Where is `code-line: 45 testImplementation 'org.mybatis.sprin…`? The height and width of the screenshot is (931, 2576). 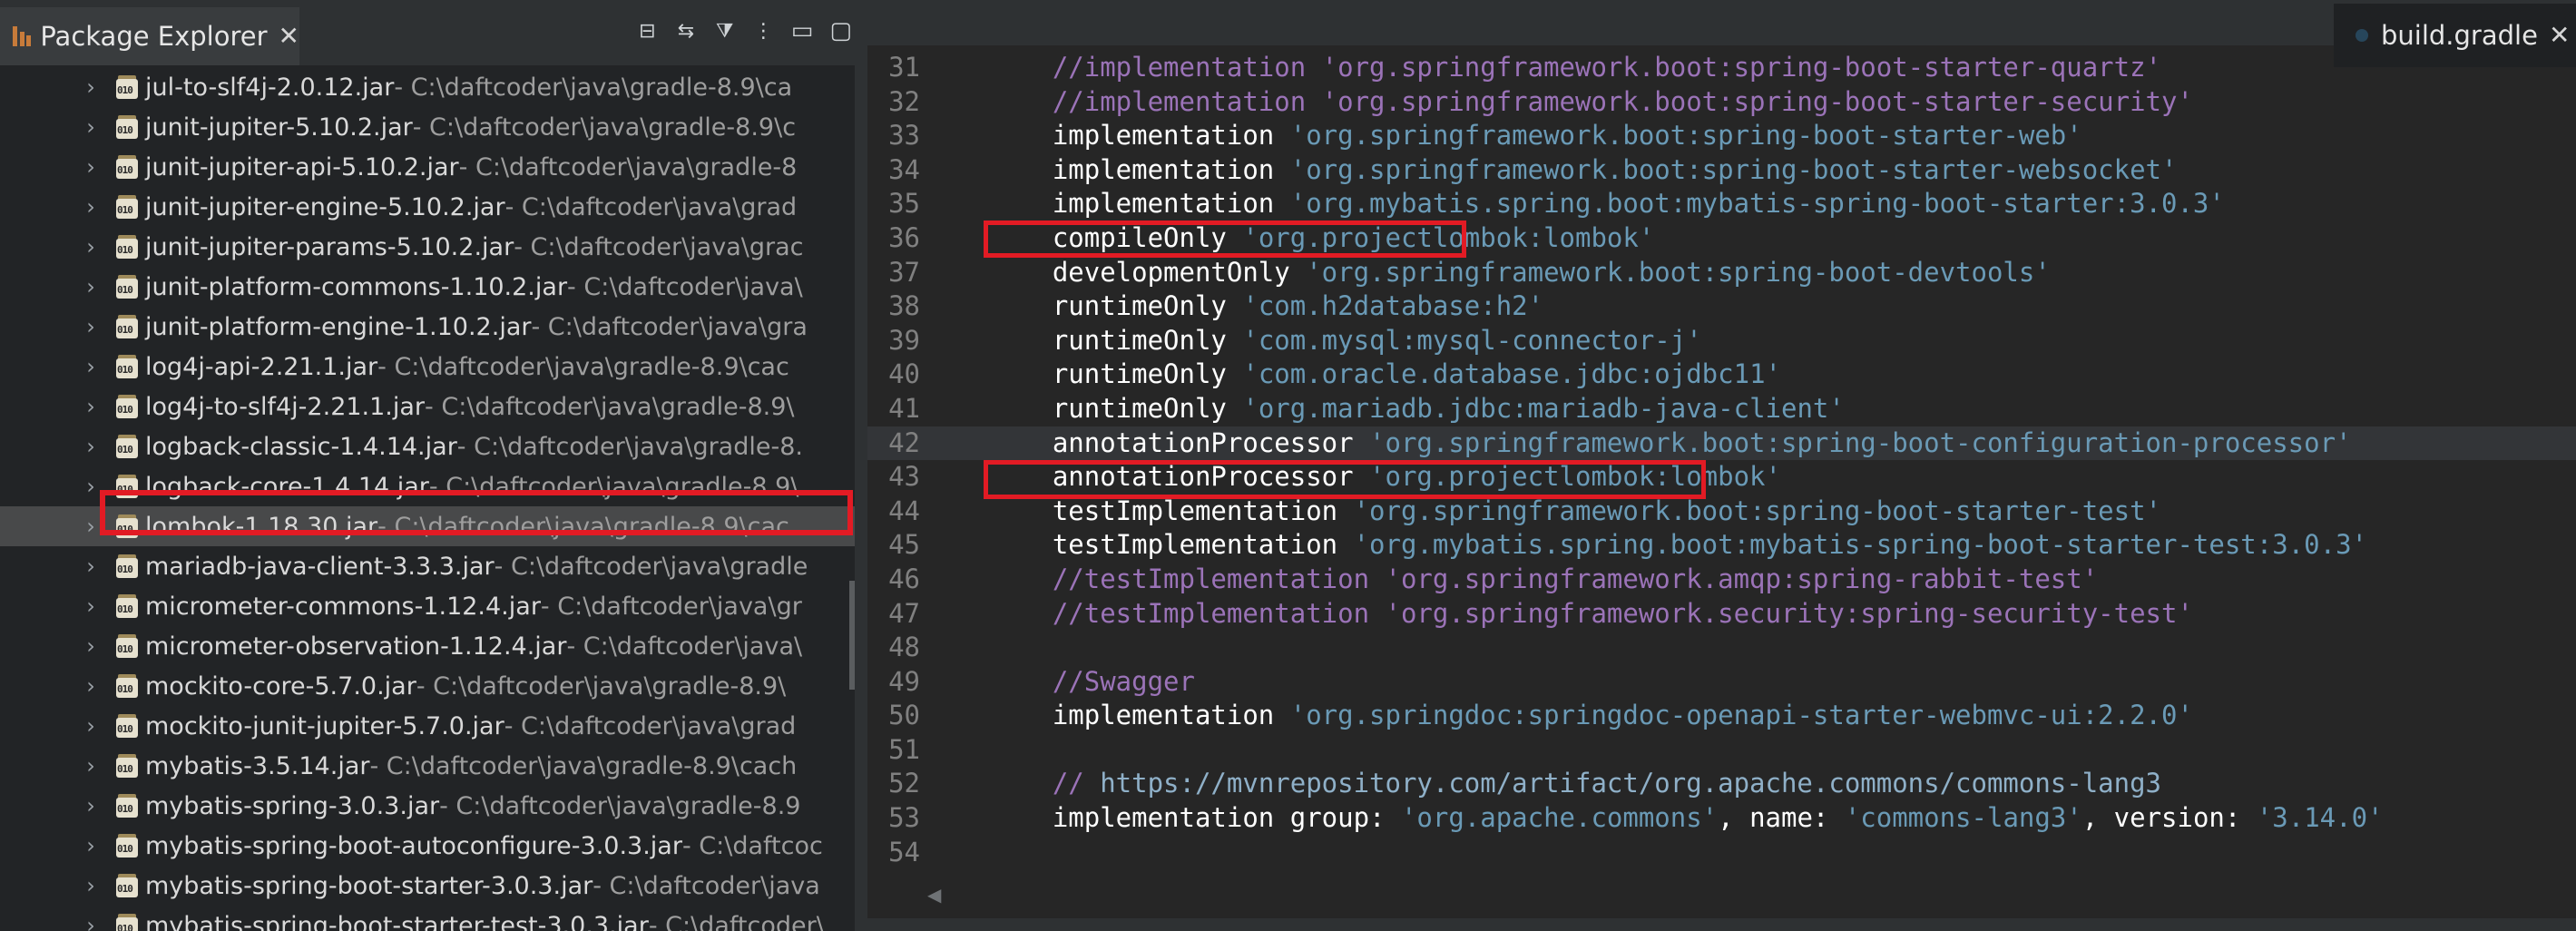
code-line: 45 testImplementation 'org.mybatis.sprin… is located at coordinates (1721, 545).